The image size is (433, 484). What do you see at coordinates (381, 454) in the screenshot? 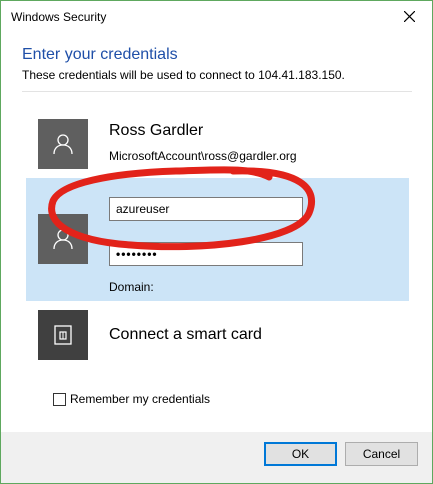
I see `cancel-button: Cancel` at bounding box center [381, 454].